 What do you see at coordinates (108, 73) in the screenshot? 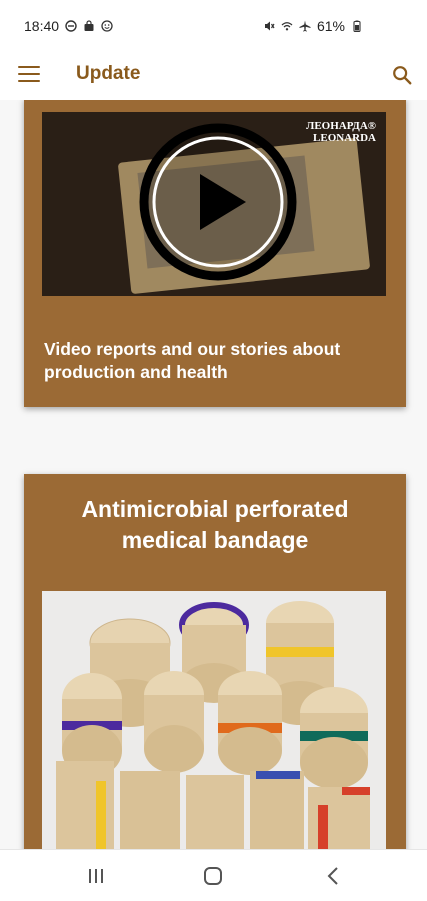
I see `page-title: Update` at bounding box center [108, 73].